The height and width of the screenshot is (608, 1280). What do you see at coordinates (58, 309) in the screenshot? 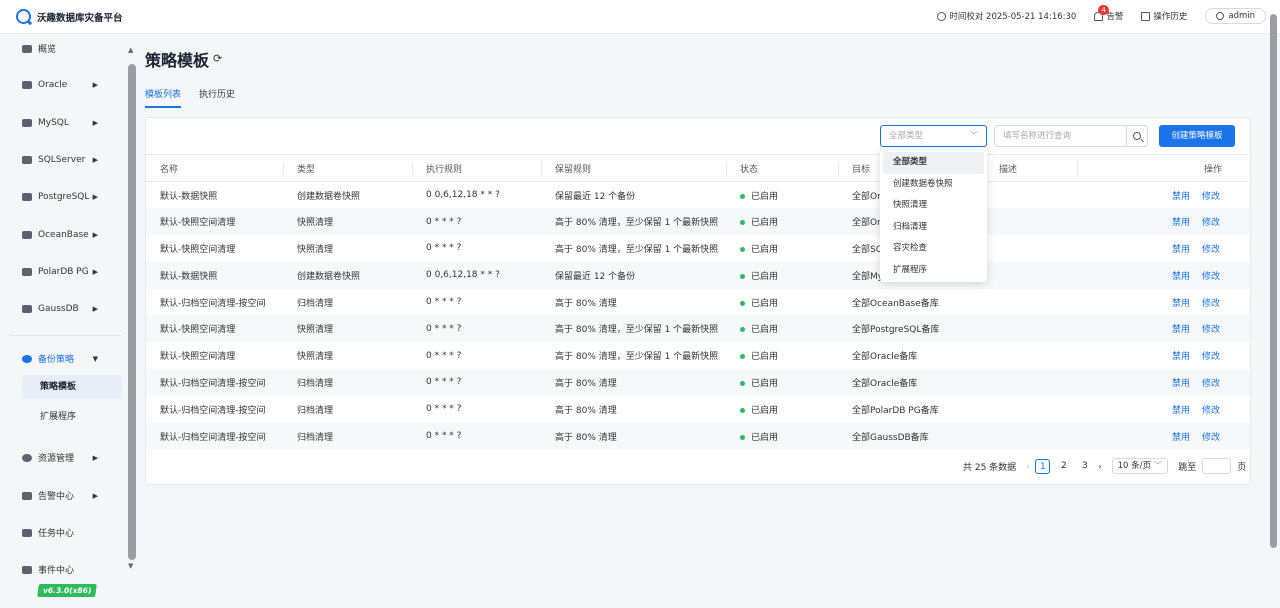
I see `sidebar-item-label: GaussDB` at bounding box center [58, 309].